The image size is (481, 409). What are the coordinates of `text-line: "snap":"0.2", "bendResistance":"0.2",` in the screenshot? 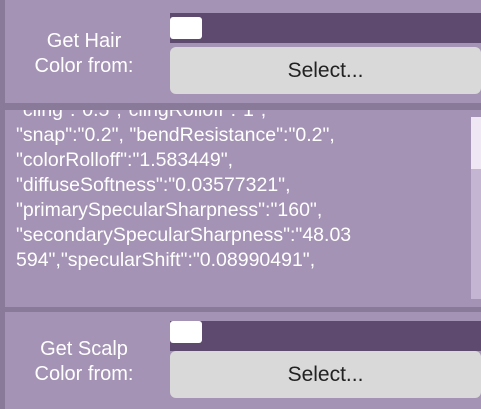 It's located at (175, 135).